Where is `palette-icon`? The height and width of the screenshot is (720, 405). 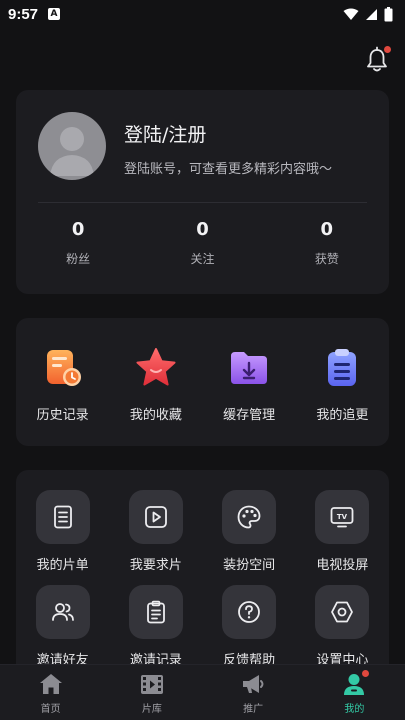 palette-icon is located at coordinates (249, 517).